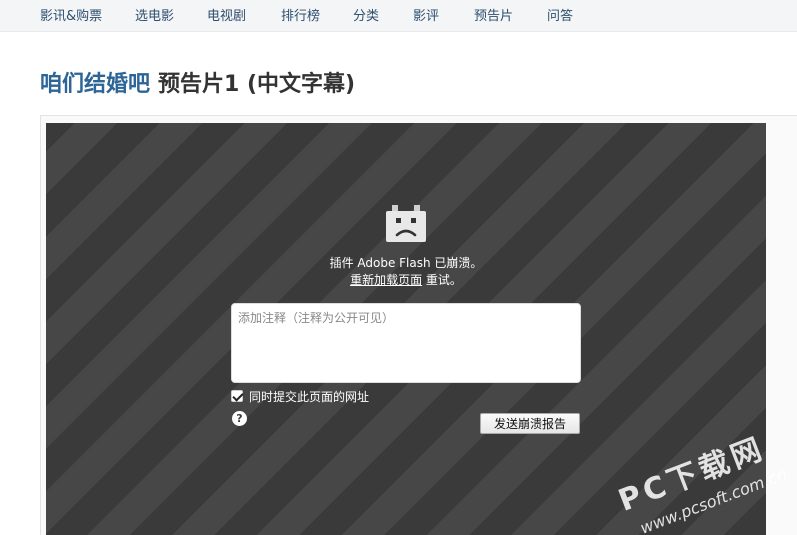  Describe the element at coordinates (154, 14) in the screenshot. I see `nav-item-movies: 选电影` at that location.